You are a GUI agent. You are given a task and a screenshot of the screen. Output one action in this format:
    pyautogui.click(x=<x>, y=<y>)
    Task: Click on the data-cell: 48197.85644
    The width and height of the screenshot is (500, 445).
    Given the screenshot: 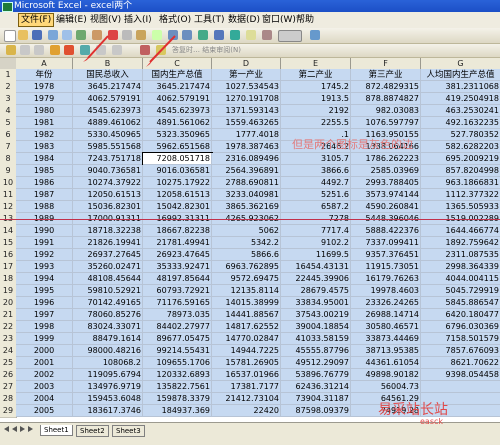 What is the action you would take?
    pyautogui.click(x=177, y=279)
    